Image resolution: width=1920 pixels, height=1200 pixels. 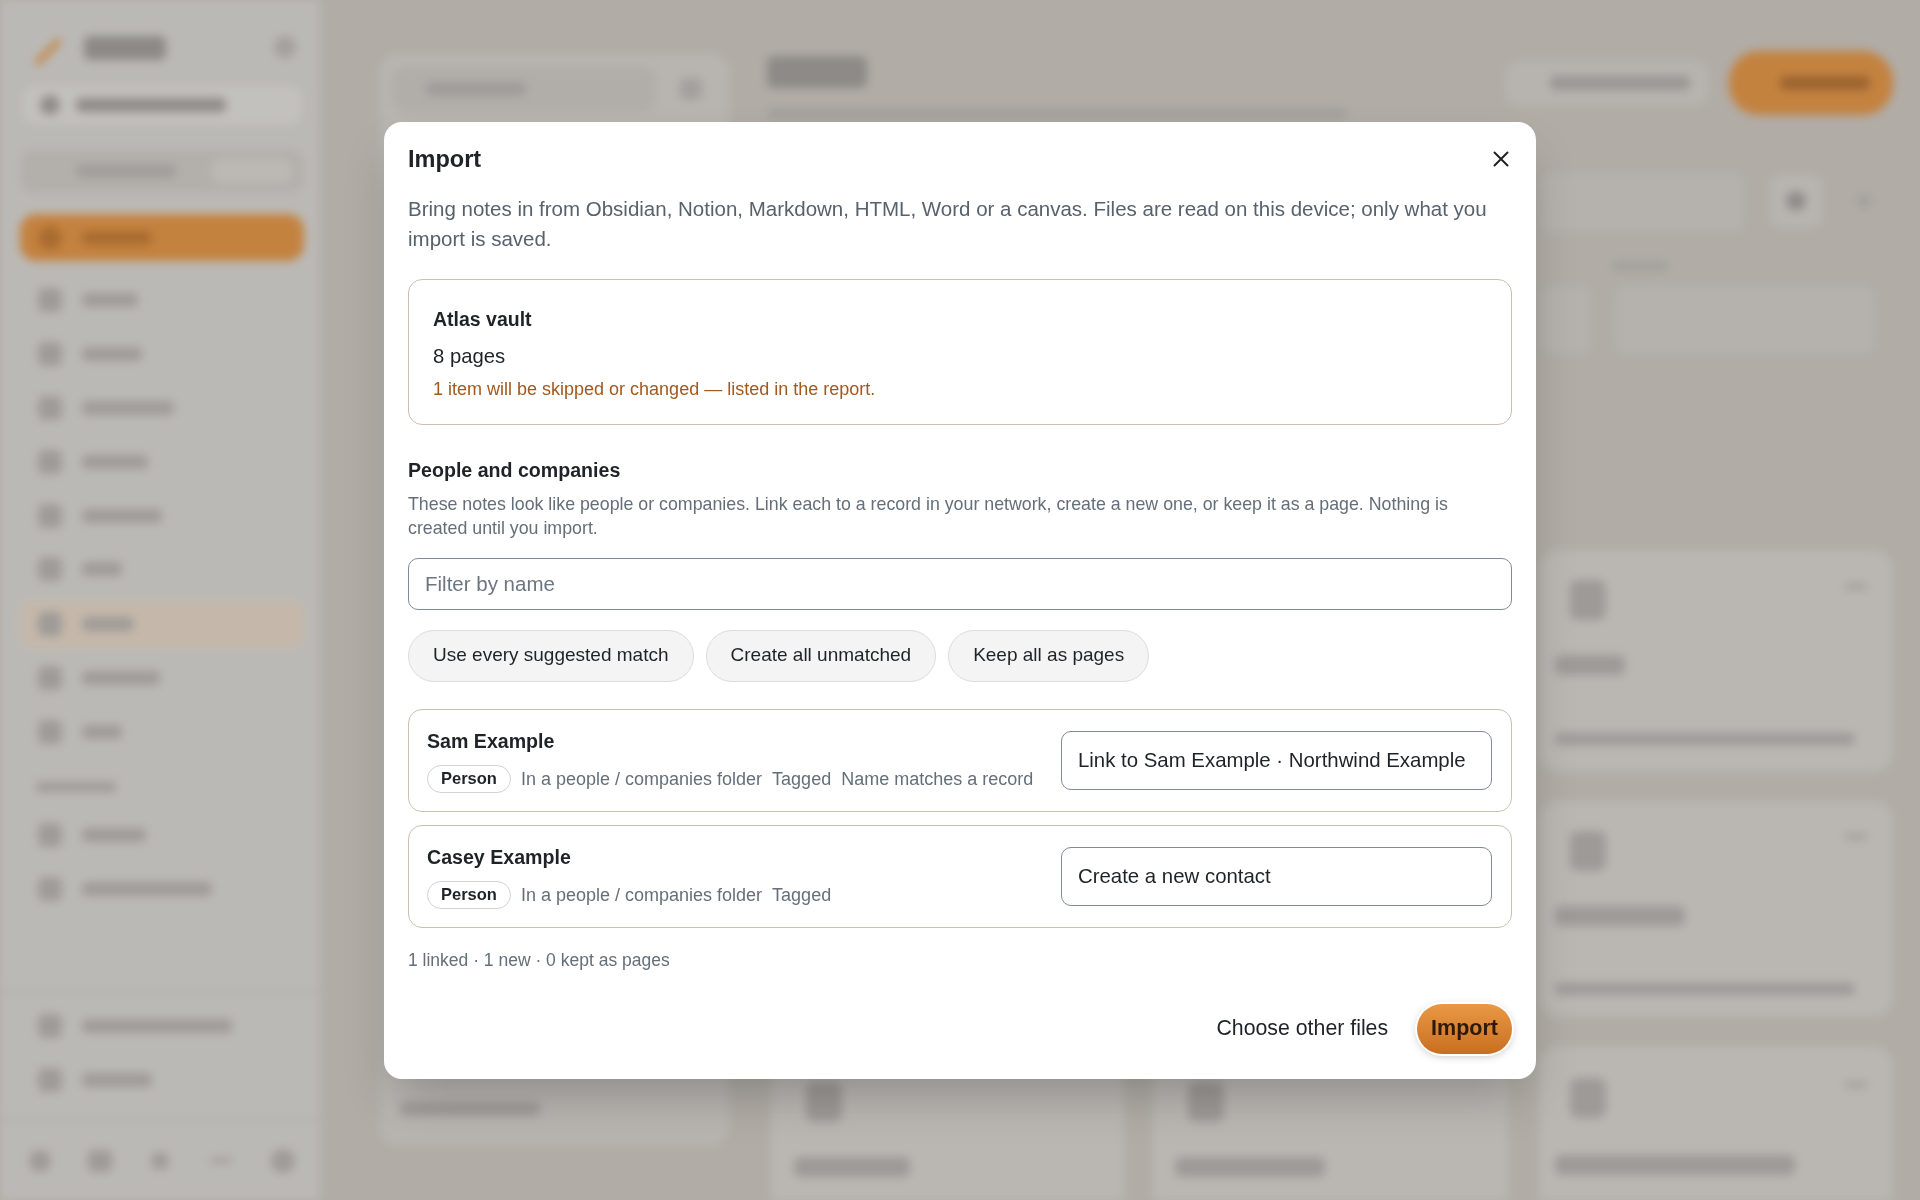 What do you see at coordinates (491, 741) in the screenshot?
I see `note-name: Sam Example` at bounding box center [491, 741].